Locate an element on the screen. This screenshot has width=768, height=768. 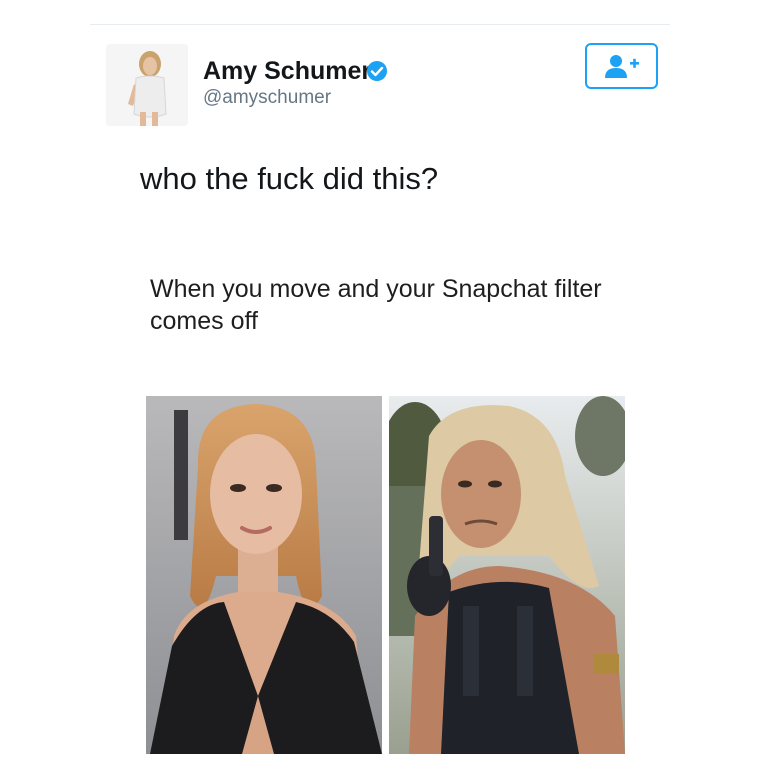
left-photo is located at coordinates (264, 575).